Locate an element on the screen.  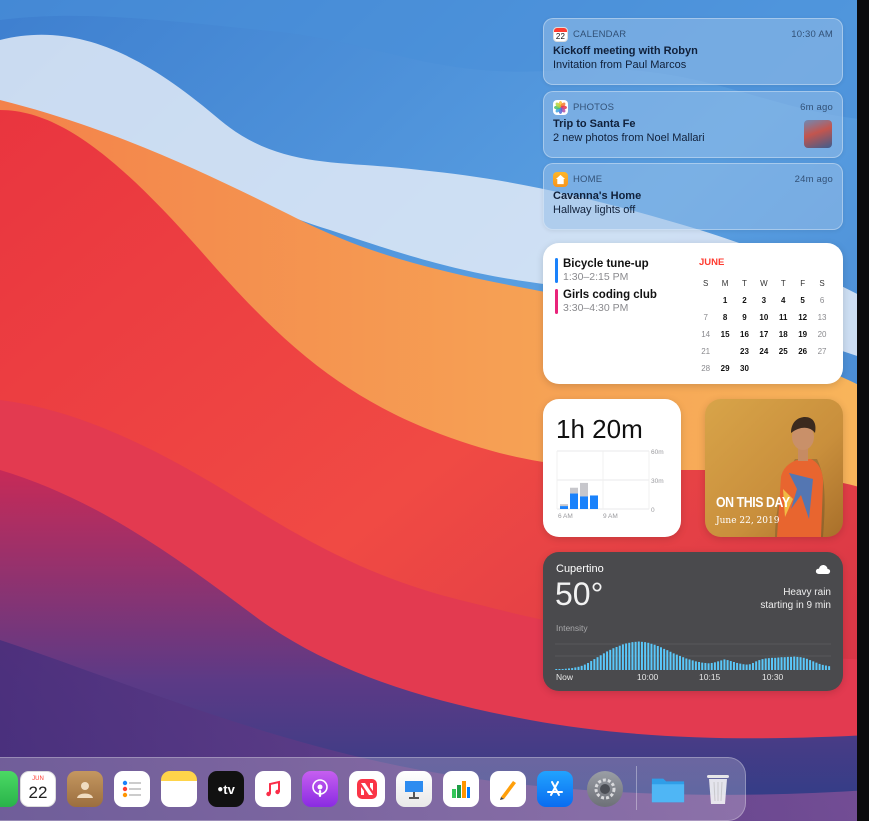
calendar-day: 16 is located at coordinates (744, 334).